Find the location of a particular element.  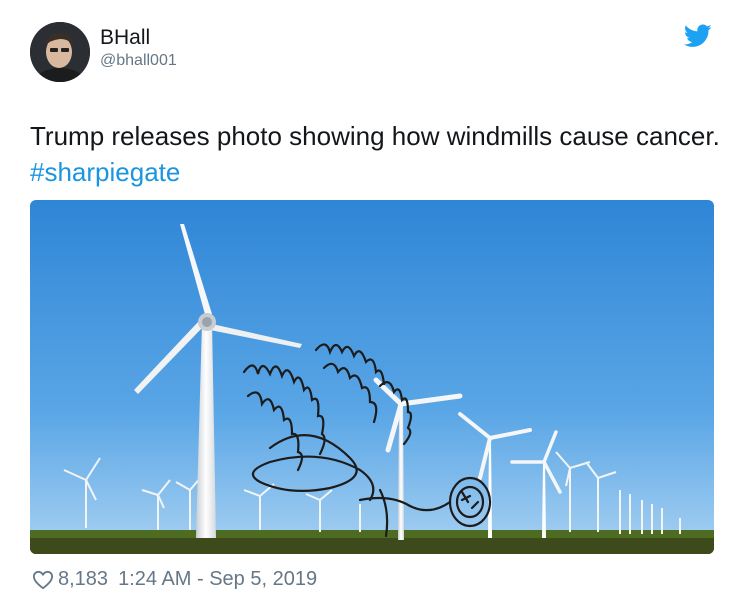

hashtag-link: #sharpiegate is located at coordinates (105, 172).